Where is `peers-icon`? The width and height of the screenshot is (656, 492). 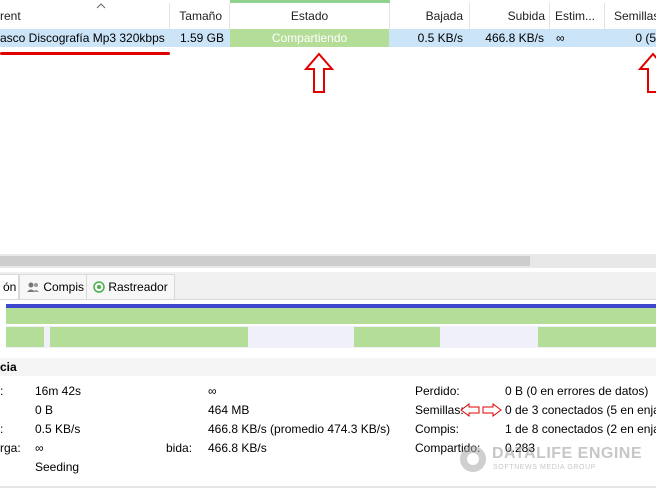
peers-icon is located at coordinates (33, 287).